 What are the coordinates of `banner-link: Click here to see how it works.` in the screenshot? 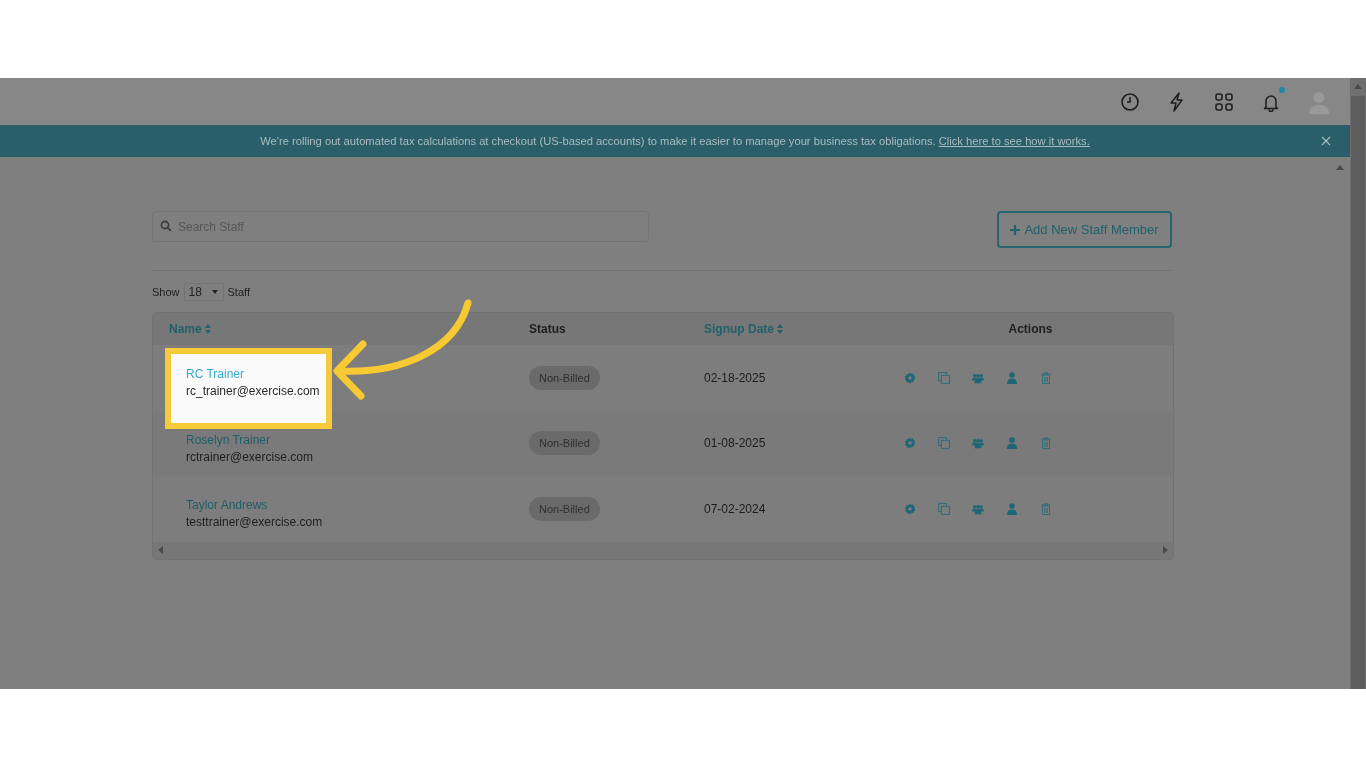 It's located at (1014, 141).